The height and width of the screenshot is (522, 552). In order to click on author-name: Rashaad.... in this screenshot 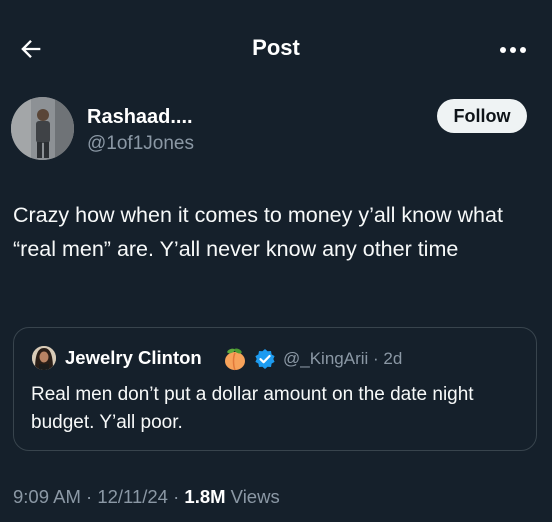, I will do `click(140, 117)`.